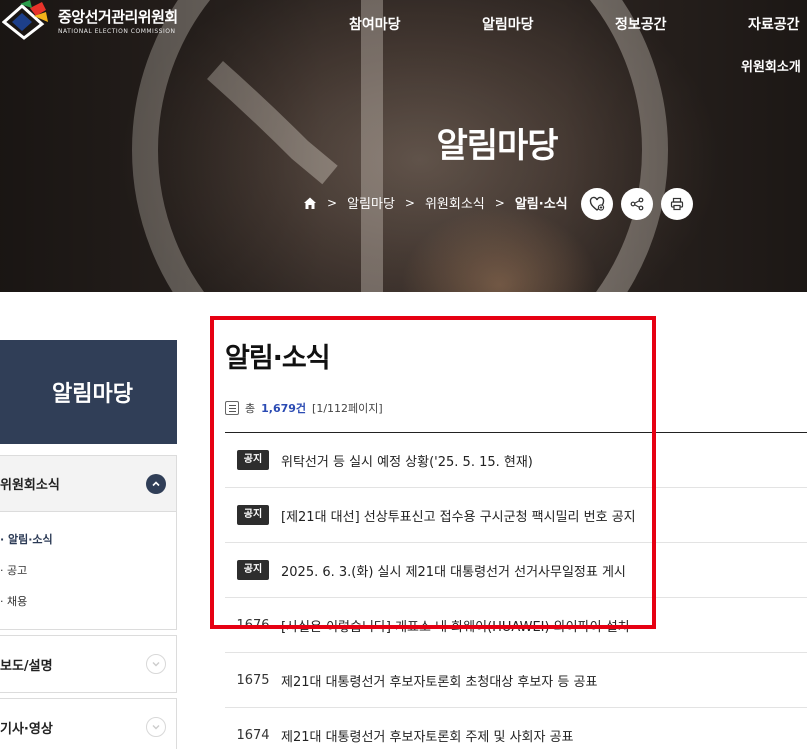  I want to click on sidebar-item-recruit: · 채용, so click(88, 601).